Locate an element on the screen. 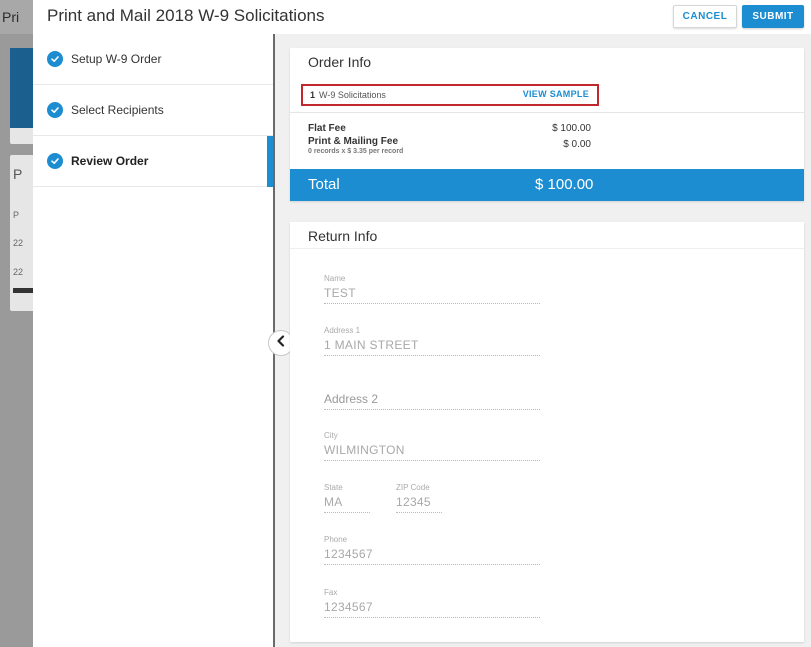  address1-field: Address 1 1 MAIN STREET is located at coordinates (432, 341).